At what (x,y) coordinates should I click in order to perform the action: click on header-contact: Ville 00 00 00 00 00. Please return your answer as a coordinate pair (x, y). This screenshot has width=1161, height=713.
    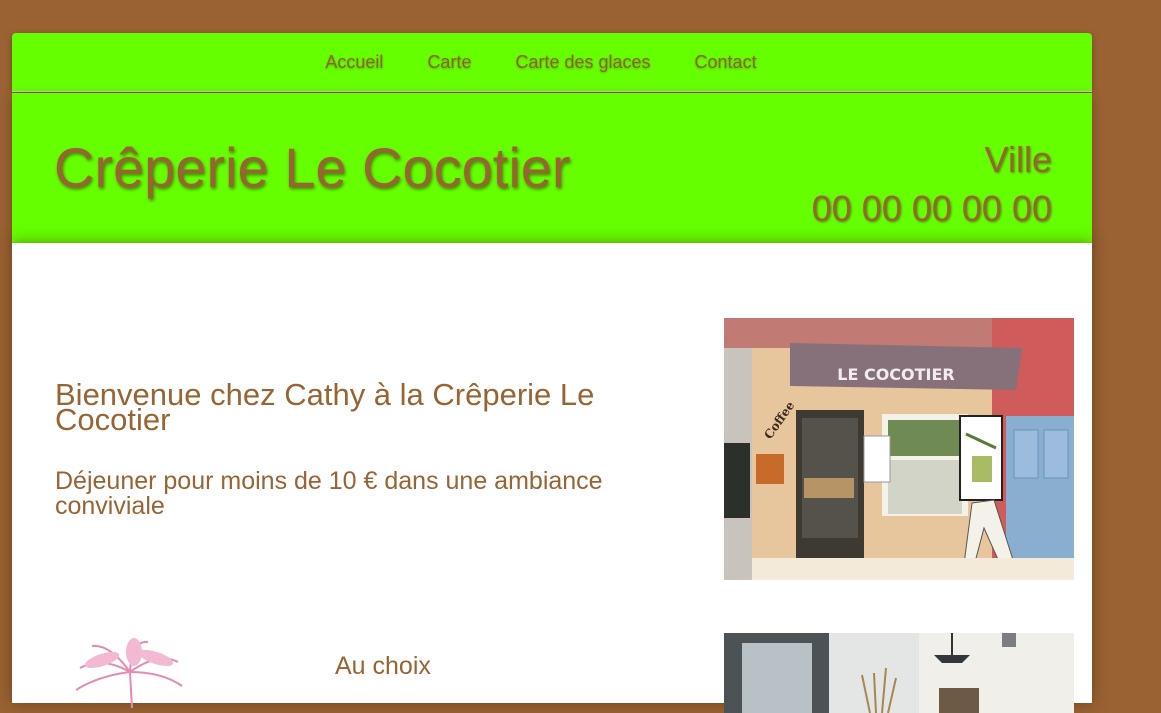
    Looking at the image, I should click on (932, 186).